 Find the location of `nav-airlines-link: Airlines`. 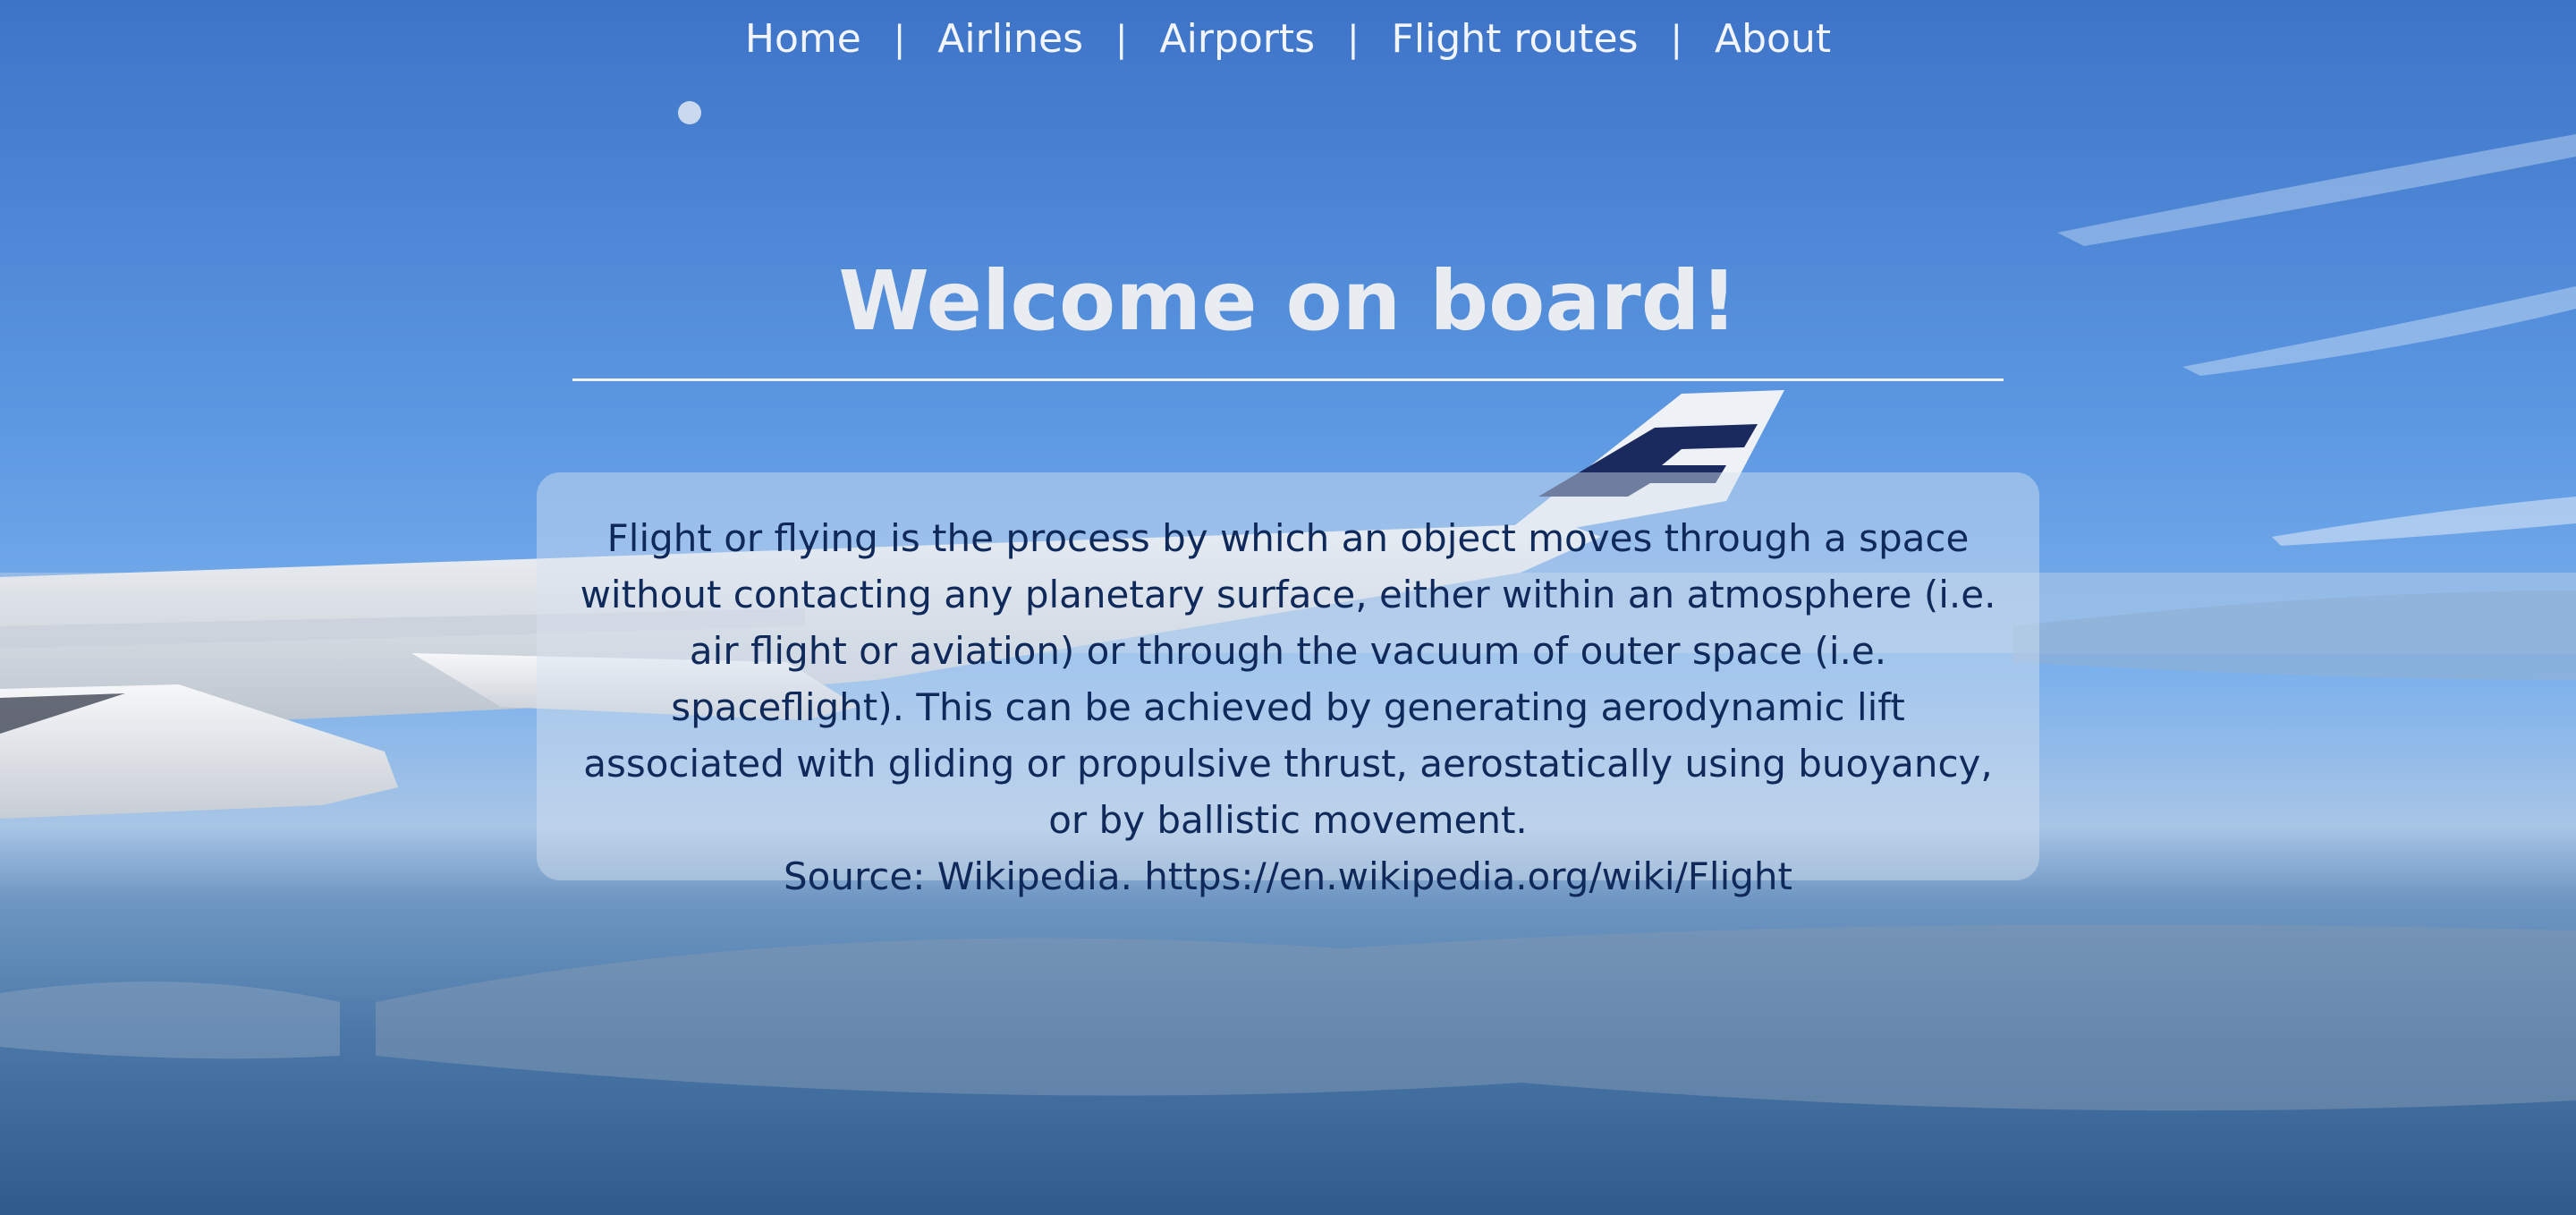

nav-airlines-link: Airlines is located at coordinates (1010, 40).